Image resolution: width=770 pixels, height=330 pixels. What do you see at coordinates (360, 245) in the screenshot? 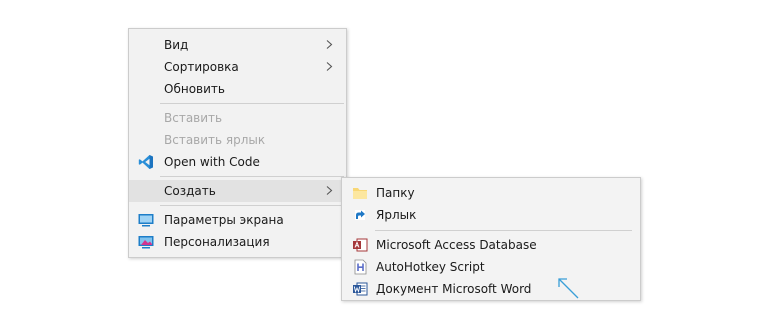
I see `access-icon` at bounding box center [360, 245].